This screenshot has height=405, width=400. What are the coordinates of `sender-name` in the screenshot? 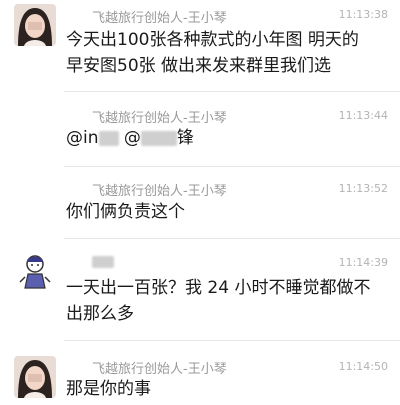 It's located at (103, 261).